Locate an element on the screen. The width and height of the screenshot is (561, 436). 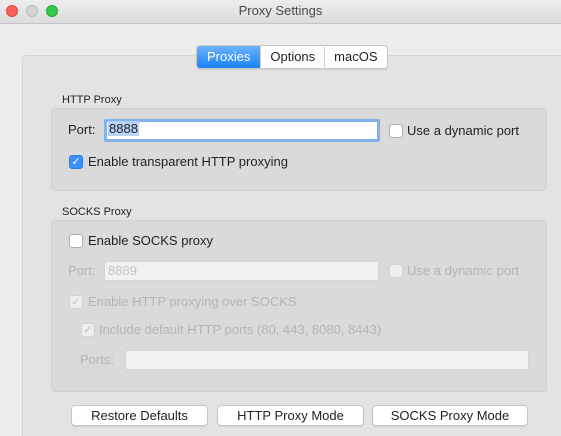
socks-port-field: 8889 is located at coordinates (241, 271).